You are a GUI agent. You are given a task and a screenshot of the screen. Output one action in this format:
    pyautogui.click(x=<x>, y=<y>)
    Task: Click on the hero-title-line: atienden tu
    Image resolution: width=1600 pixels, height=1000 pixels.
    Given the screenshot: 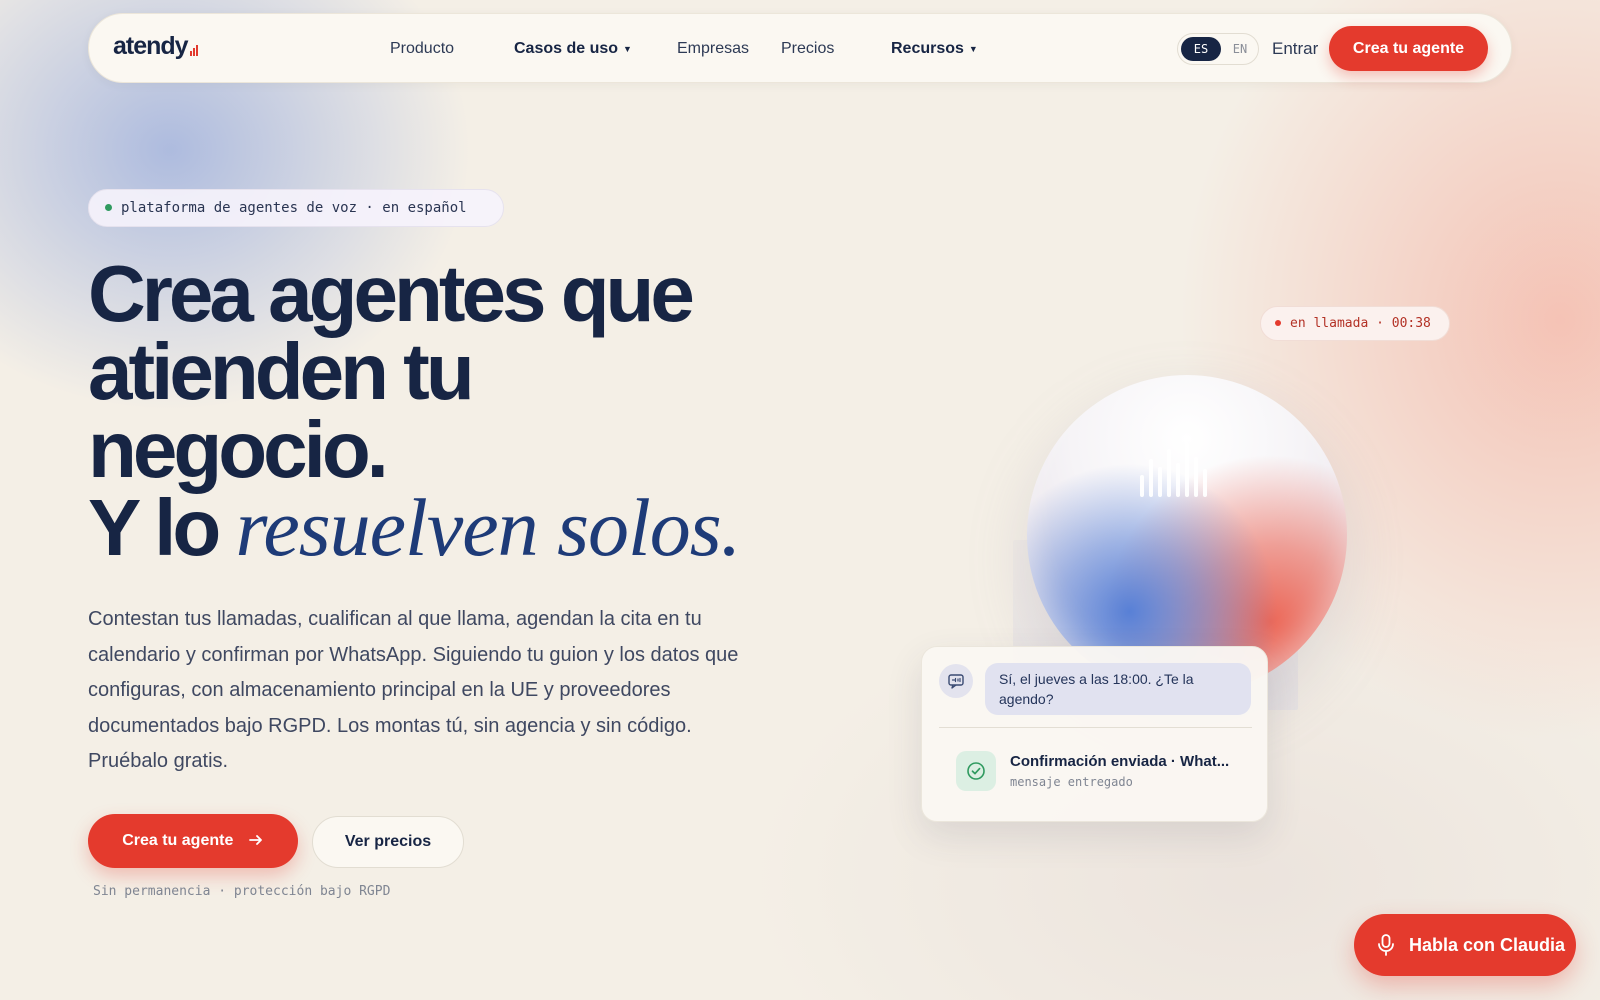 What is the action you would take?
    pyautogui.click(x=281, y=371)
    